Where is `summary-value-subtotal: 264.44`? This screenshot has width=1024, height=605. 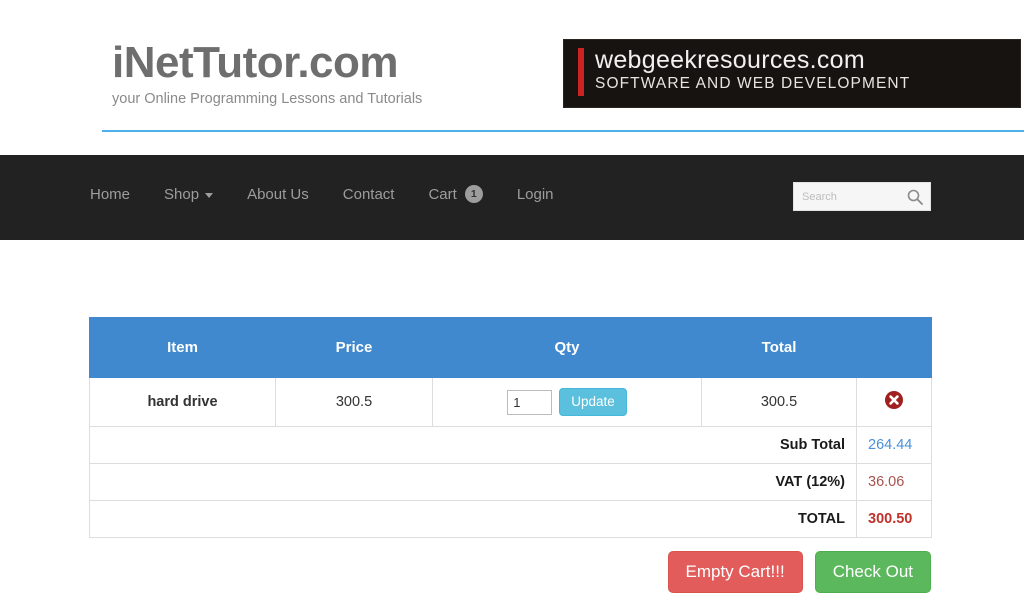 summary-value-subtotal: 264.44 is located at coordinates (894, 445).